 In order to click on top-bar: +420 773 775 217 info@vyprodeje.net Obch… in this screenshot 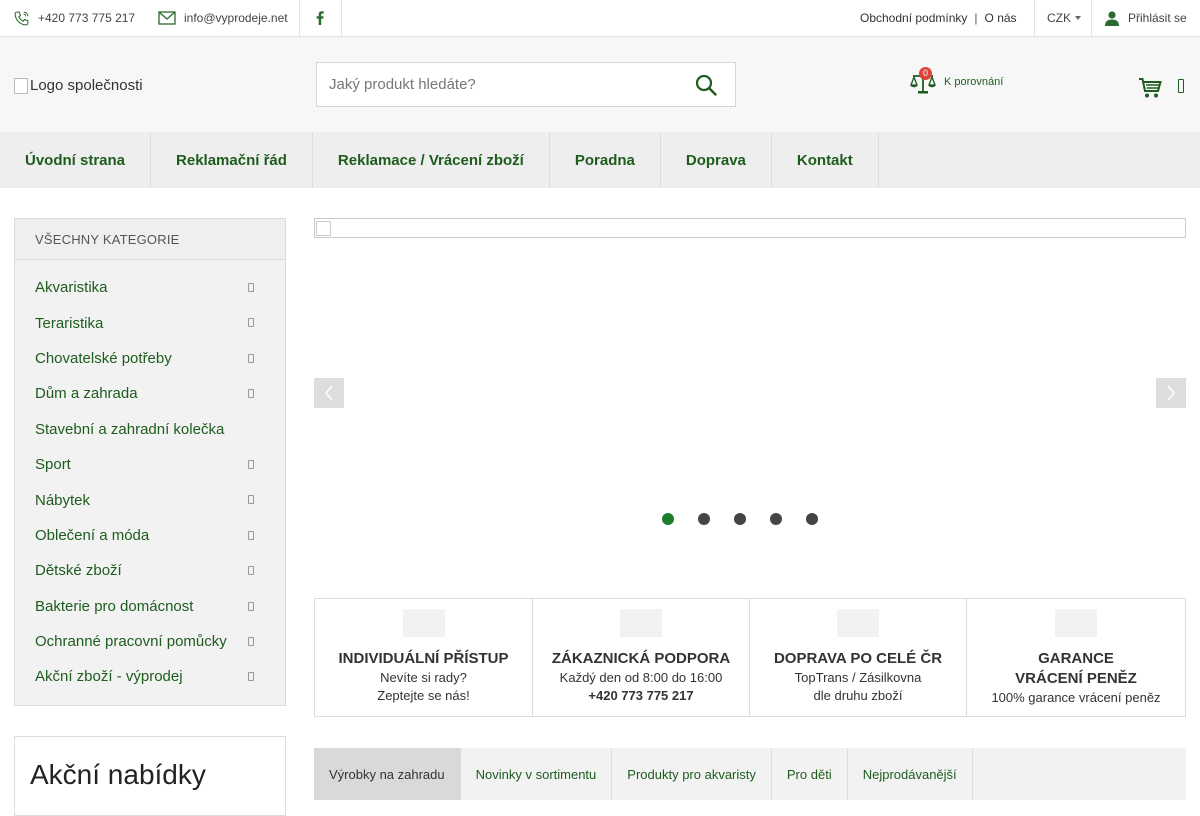, I will do `click(600, 18)`.